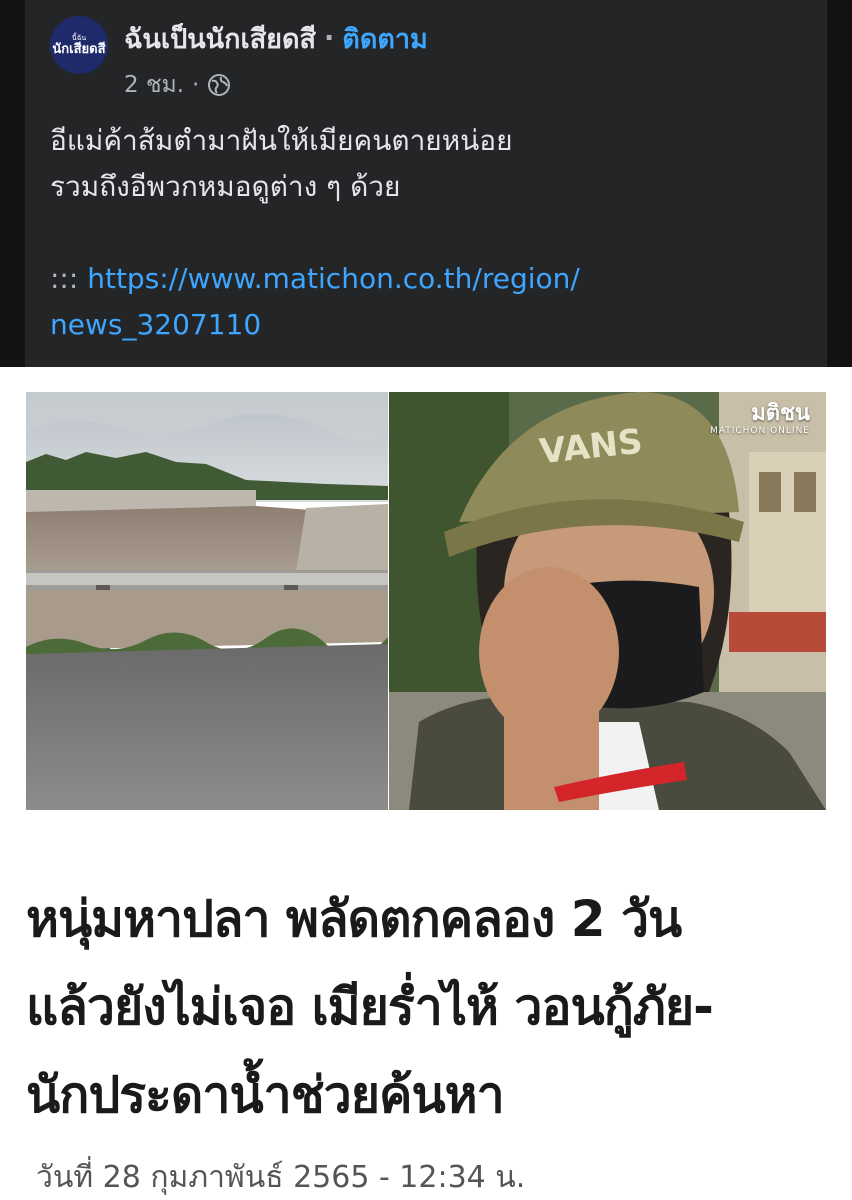  I want to click on cap-logo: VANS, so click(591, 445).